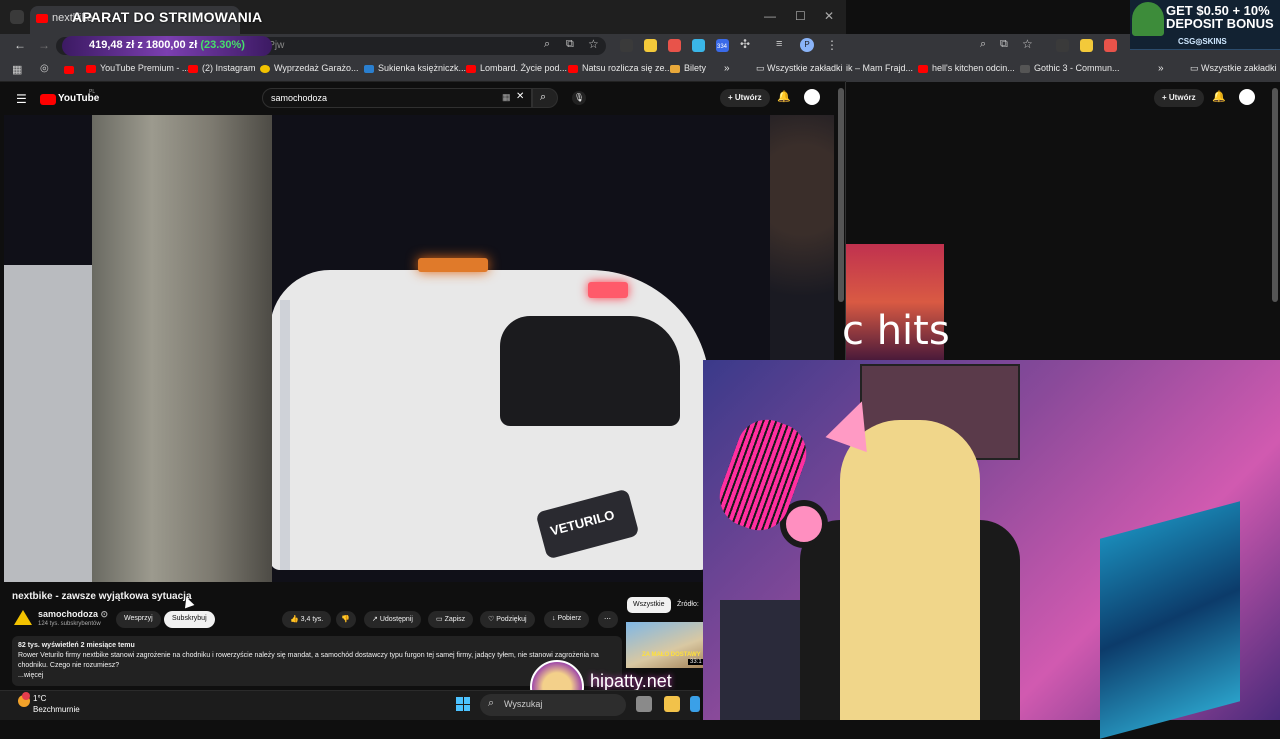 The width and height of the screenshot is (1280, 739). I want to click on verified-check-icon: ⊙, so click(104, 614).